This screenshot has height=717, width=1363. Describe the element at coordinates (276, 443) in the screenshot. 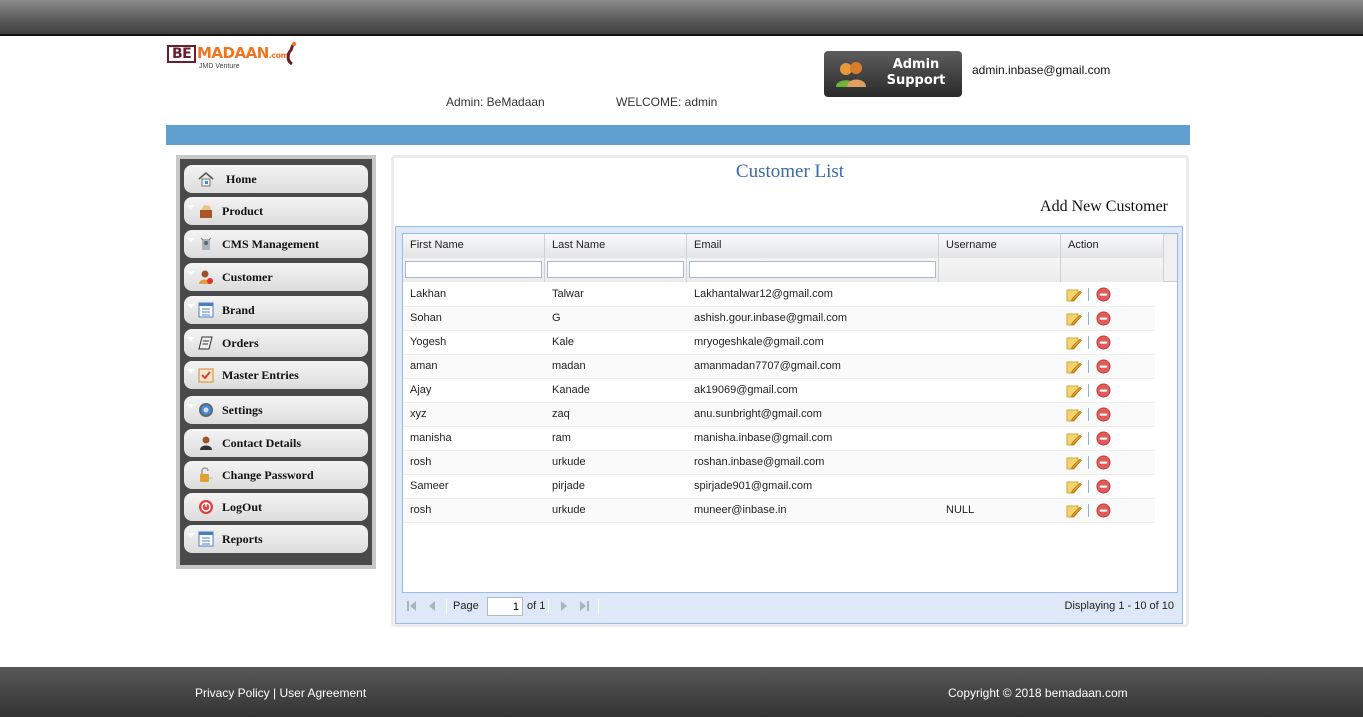

I see `sidebar-item-contact-details: Contact Details` at that location.